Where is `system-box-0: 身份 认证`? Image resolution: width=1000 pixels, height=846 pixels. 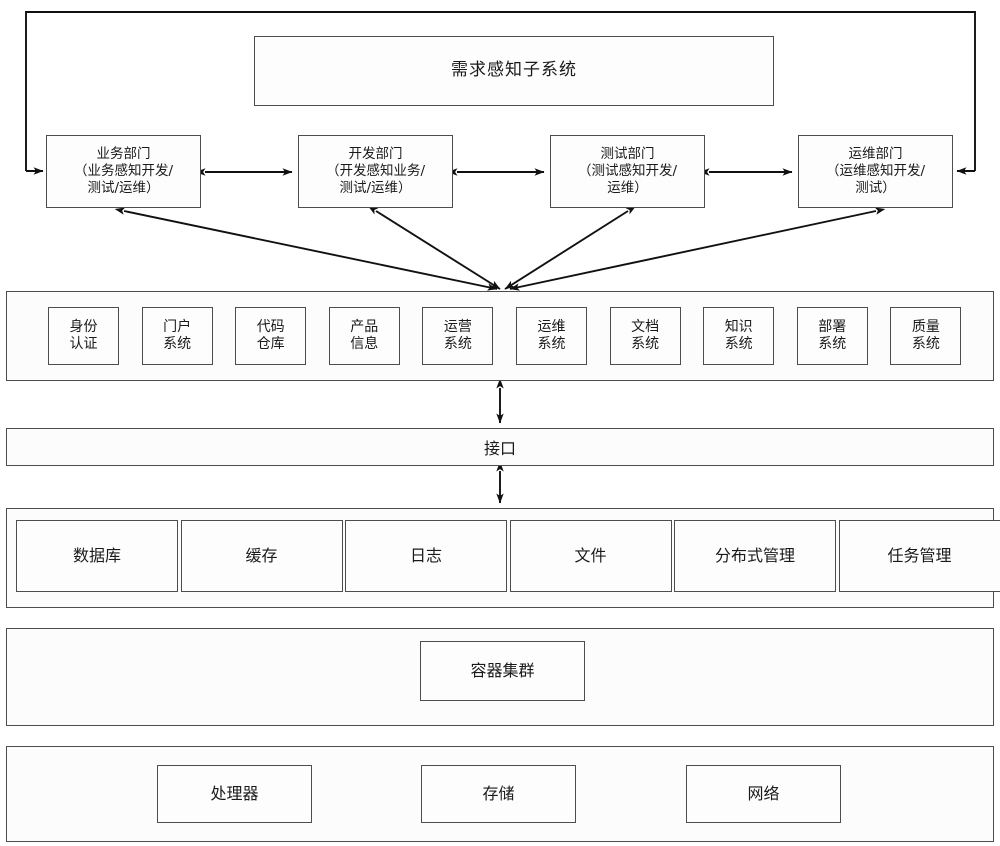
system-box-0: 身份 认证 is located at coordinates (83, 336).